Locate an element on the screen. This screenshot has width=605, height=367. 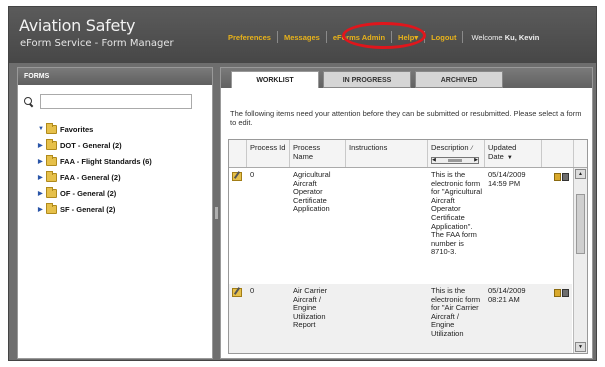
updated-date-cell: 05/14/2009 08:21 AM is located at coordinates (507, 295).